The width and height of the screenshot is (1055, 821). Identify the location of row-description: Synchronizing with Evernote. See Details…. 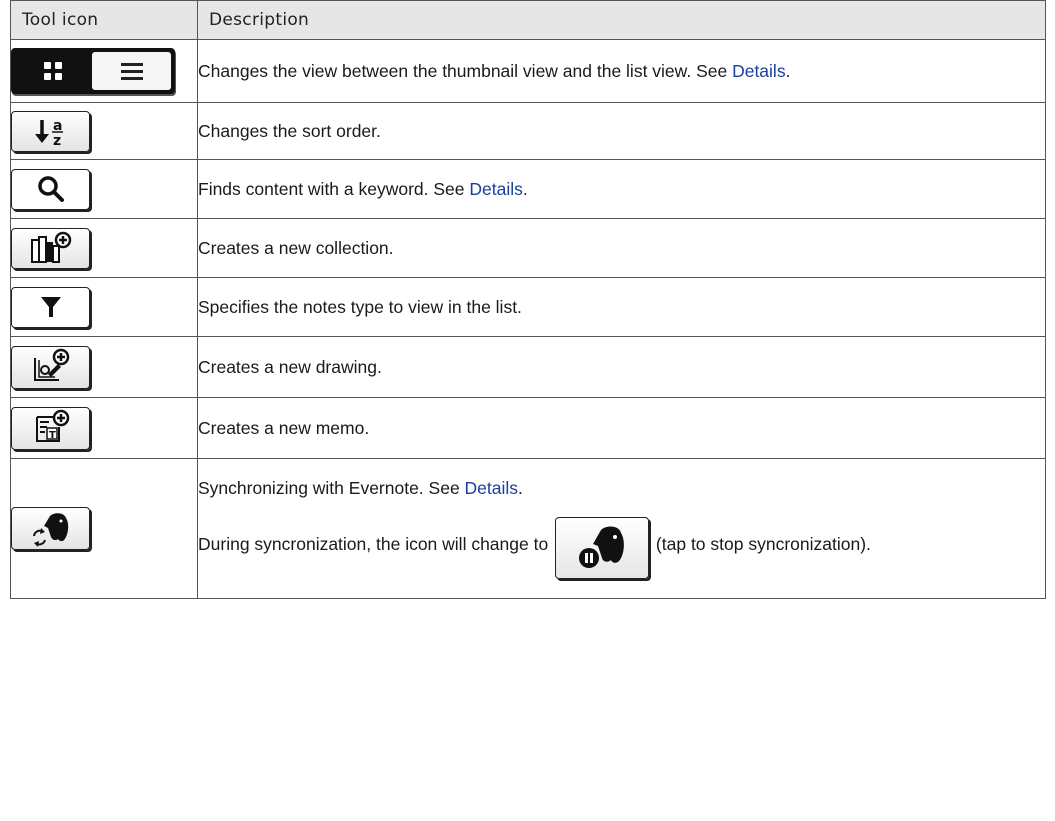
(621, 528).